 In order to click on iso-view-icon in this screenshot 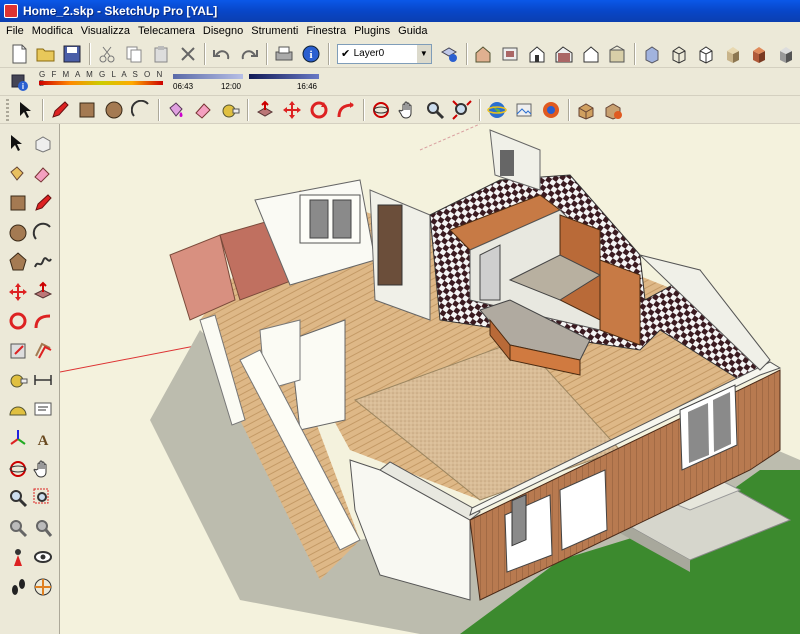, I will do `click(484, 54)`.